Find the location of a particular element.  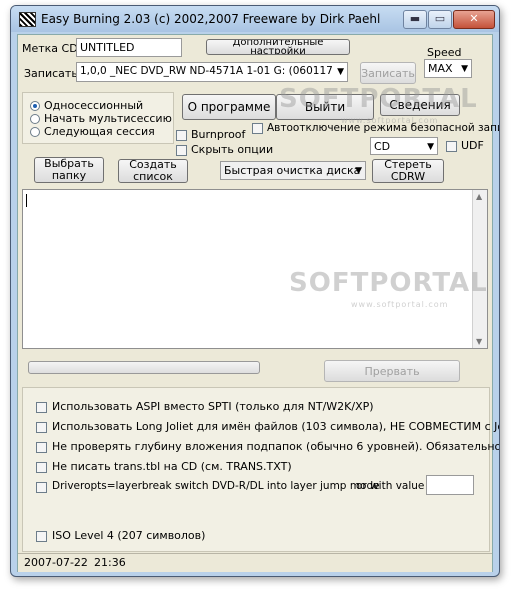

media-select: CD ▼ is located at coordinates (404, 146).